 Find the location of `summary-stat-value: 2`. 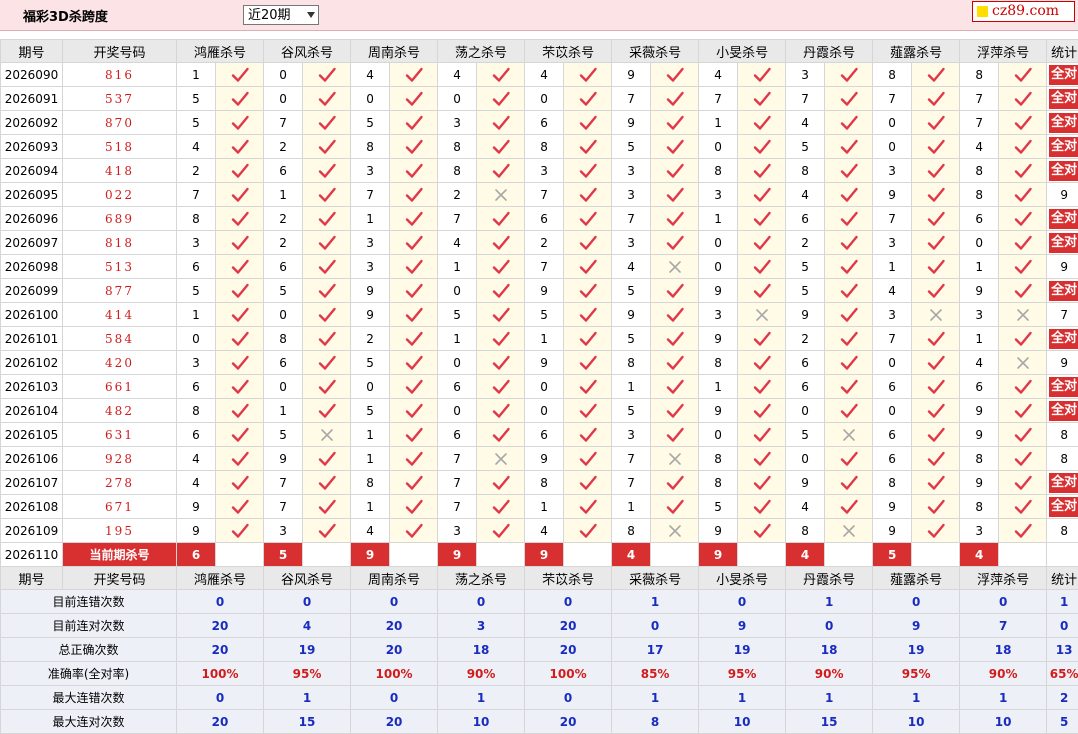

summary-stat-value: 2 is located at coordinates (1062, 698).